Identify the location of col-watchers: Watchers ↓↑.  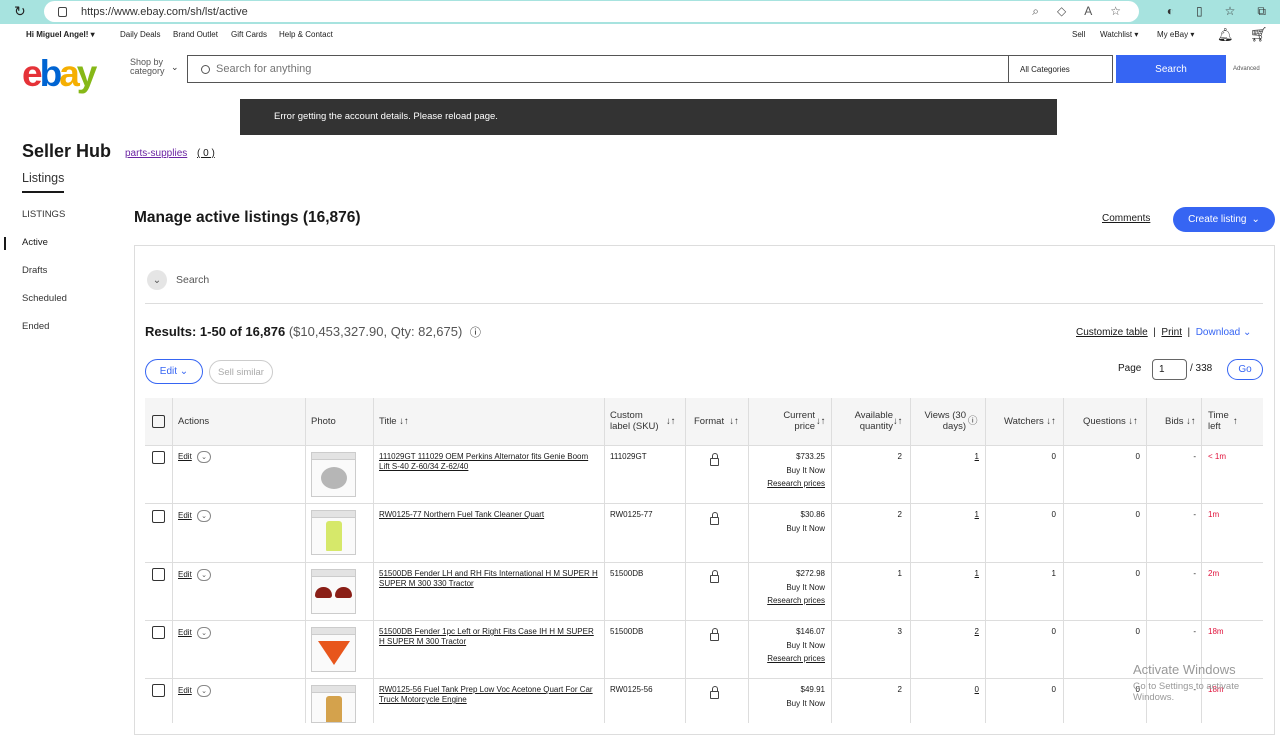
(1030, 421).